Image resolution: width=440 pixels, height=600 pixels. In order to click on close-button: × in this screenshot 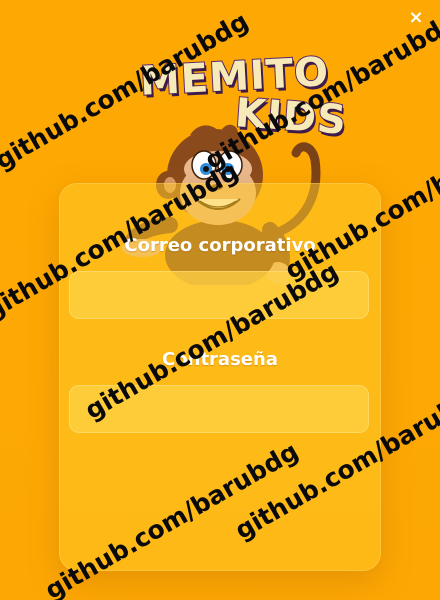, I will do `click(416, 18)`.